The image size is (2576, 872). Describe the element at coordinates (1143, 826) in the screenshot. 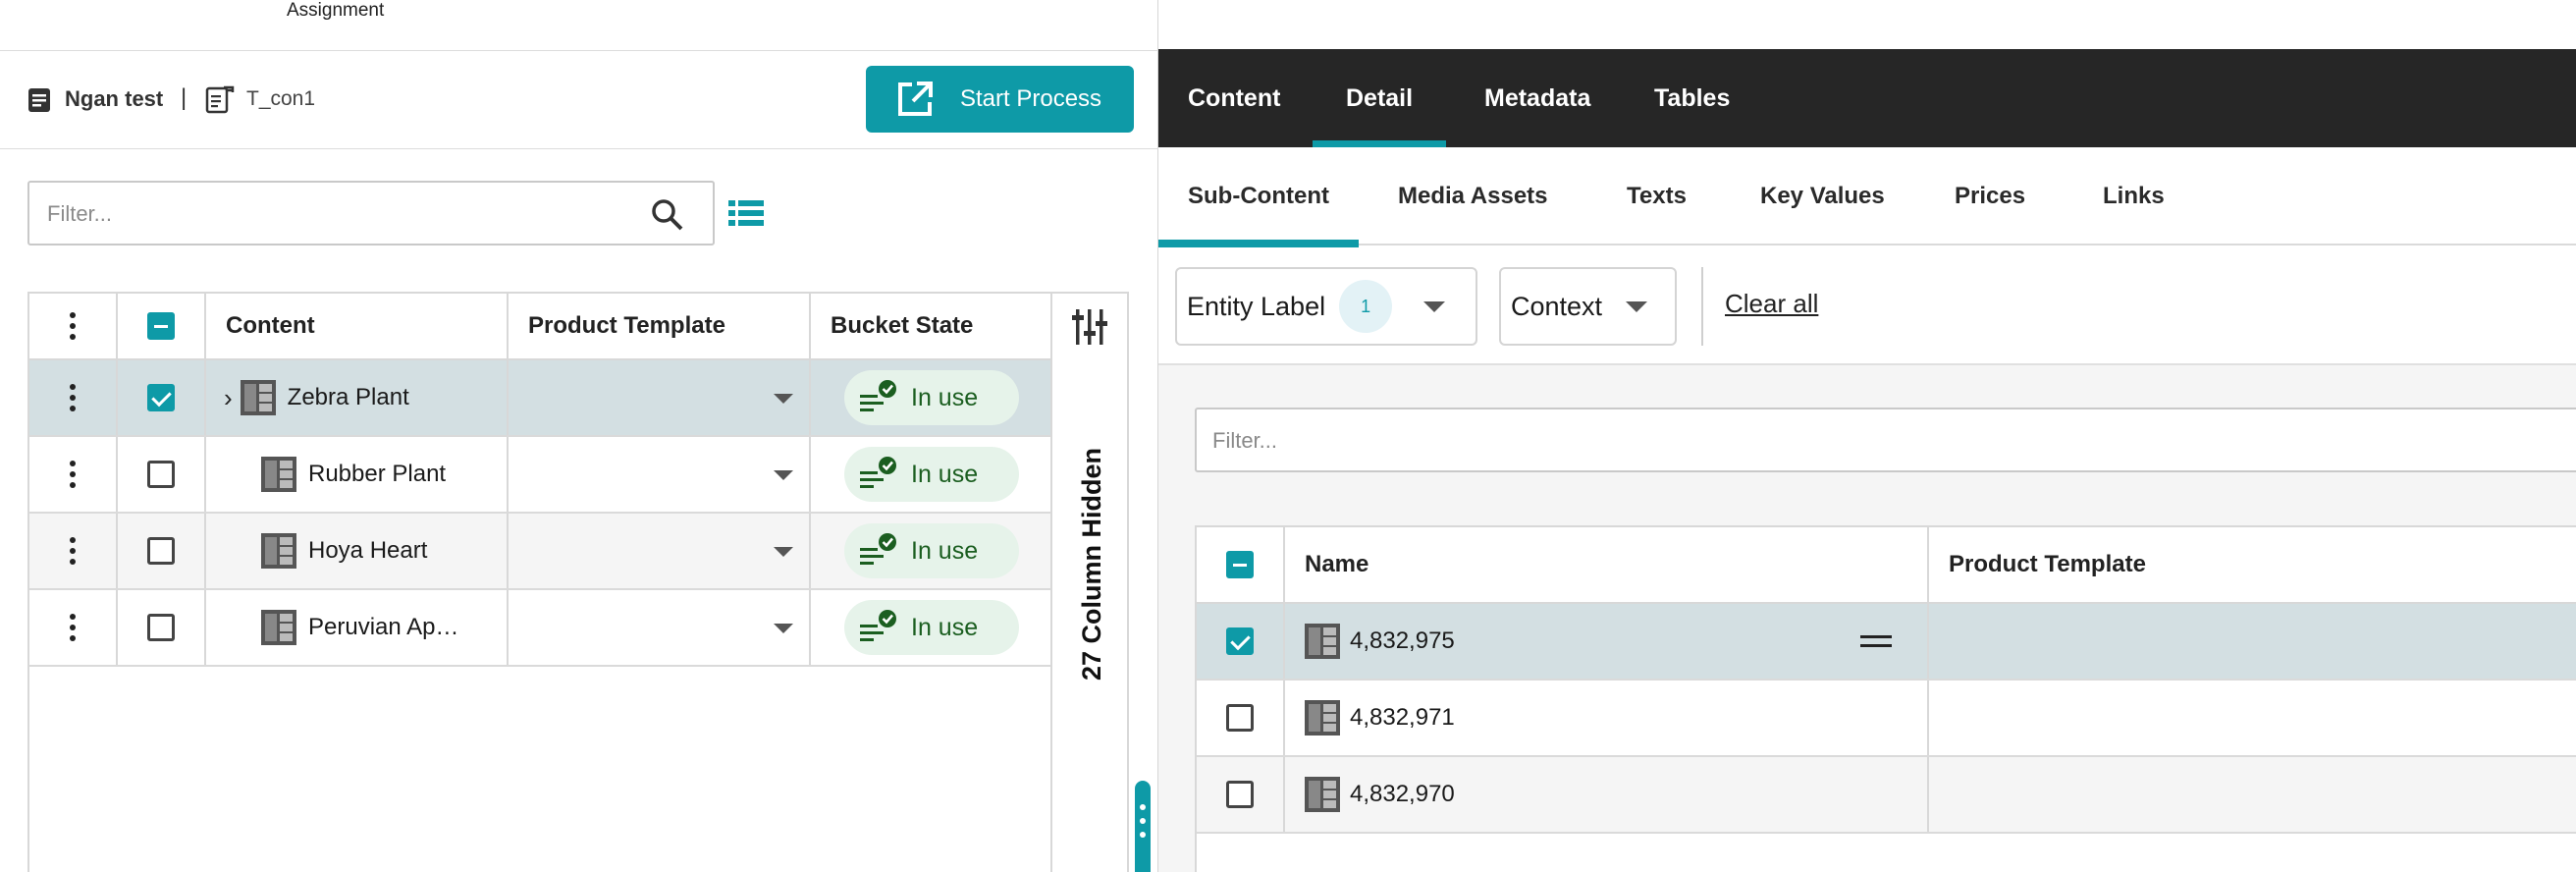

I see `pane-resize-handle` at that location.